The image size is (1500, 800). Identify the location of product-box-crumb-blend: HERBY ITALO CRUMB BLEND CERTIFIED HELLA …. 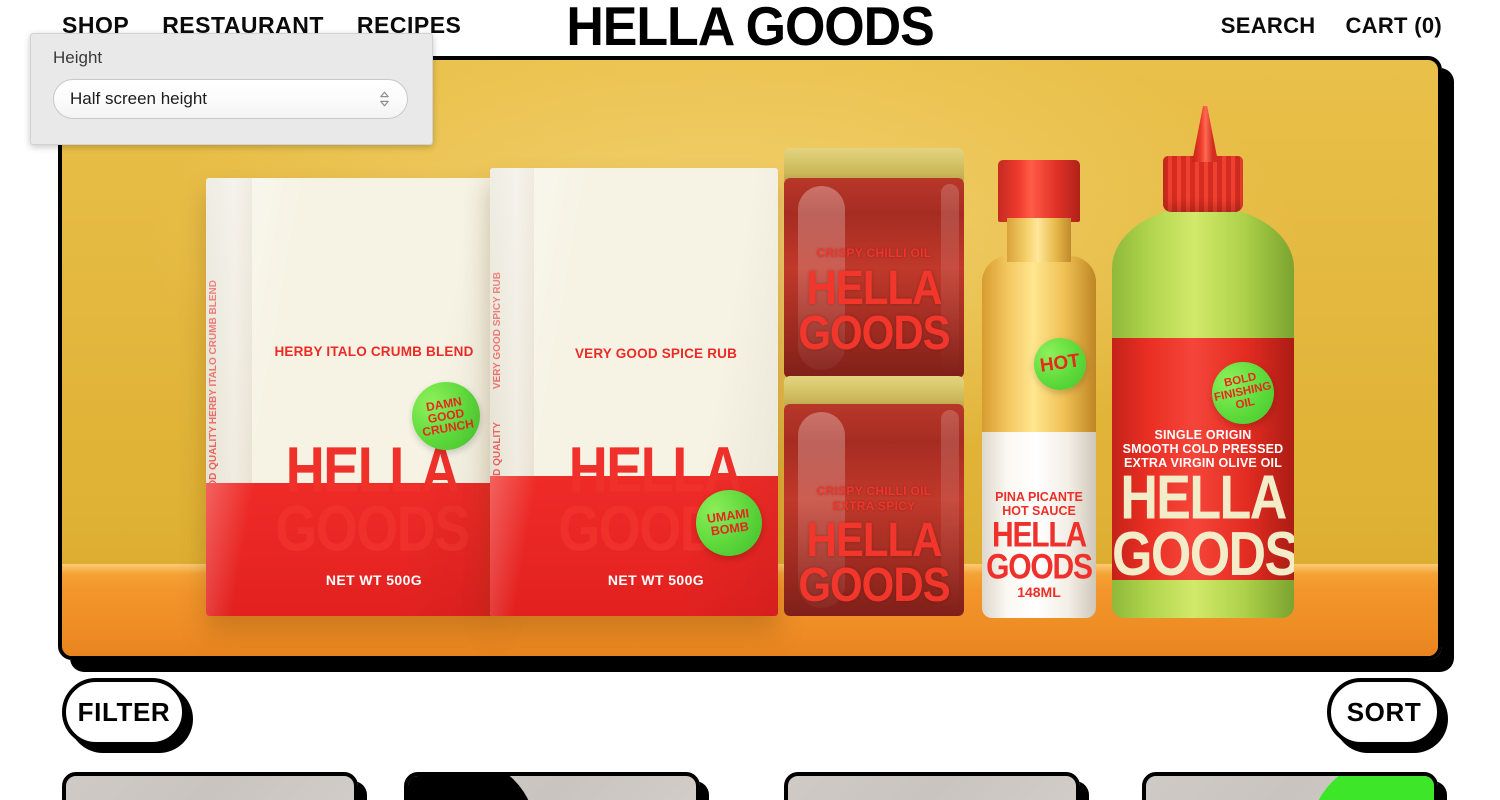
(351, 397).